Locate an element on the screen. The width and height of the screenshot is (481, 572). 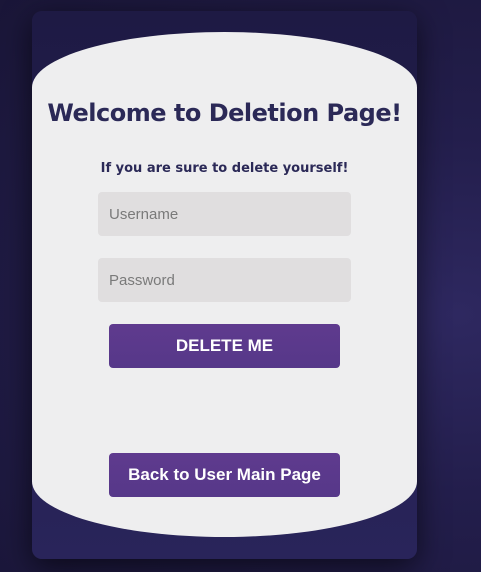
back-to-main-button: Back to User Main Page is located at coordinates (224, 475).